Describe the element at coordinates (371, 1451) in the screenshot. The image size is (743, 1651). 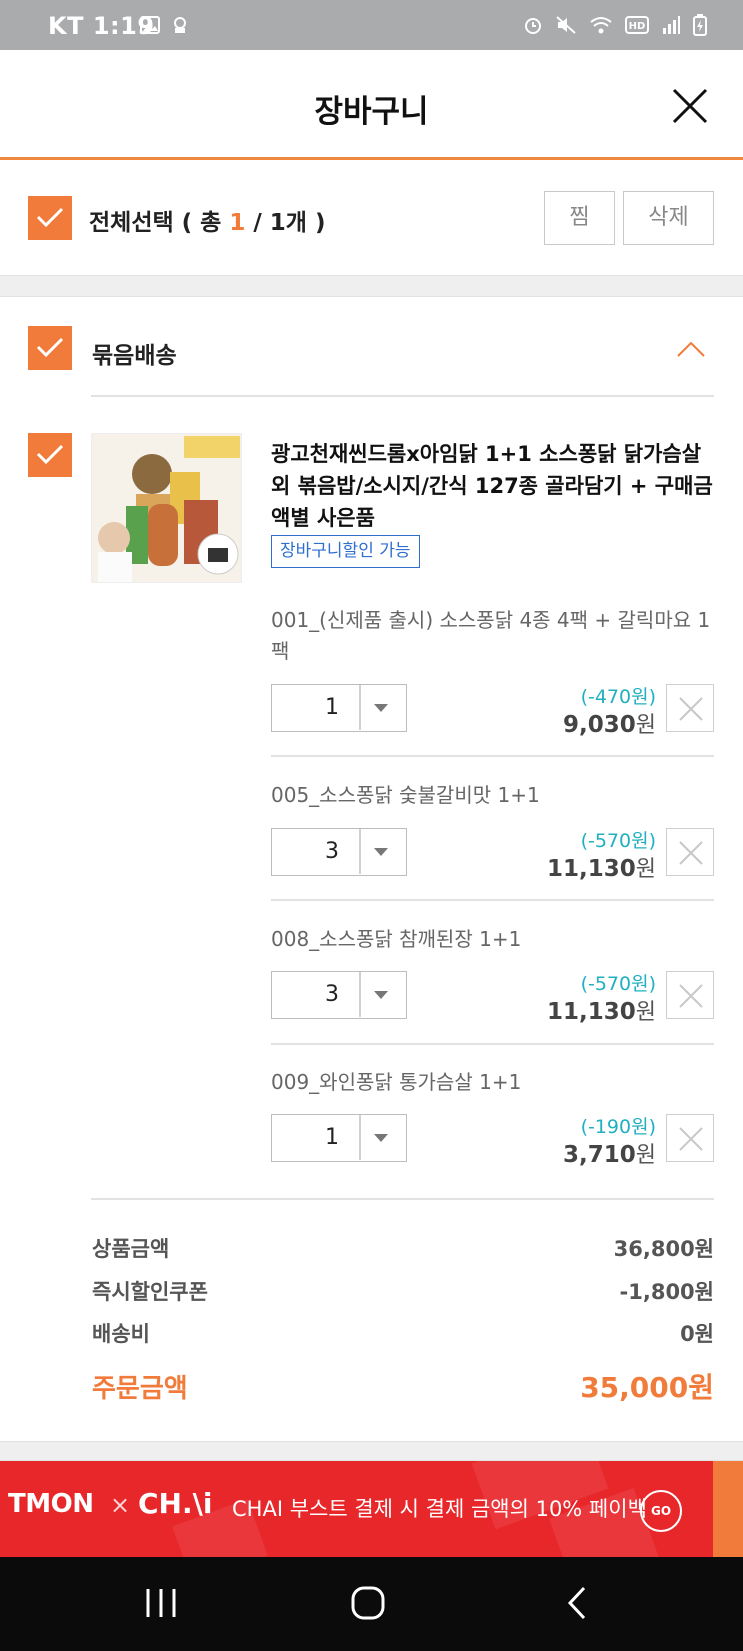
I see `section-divider` at that location.